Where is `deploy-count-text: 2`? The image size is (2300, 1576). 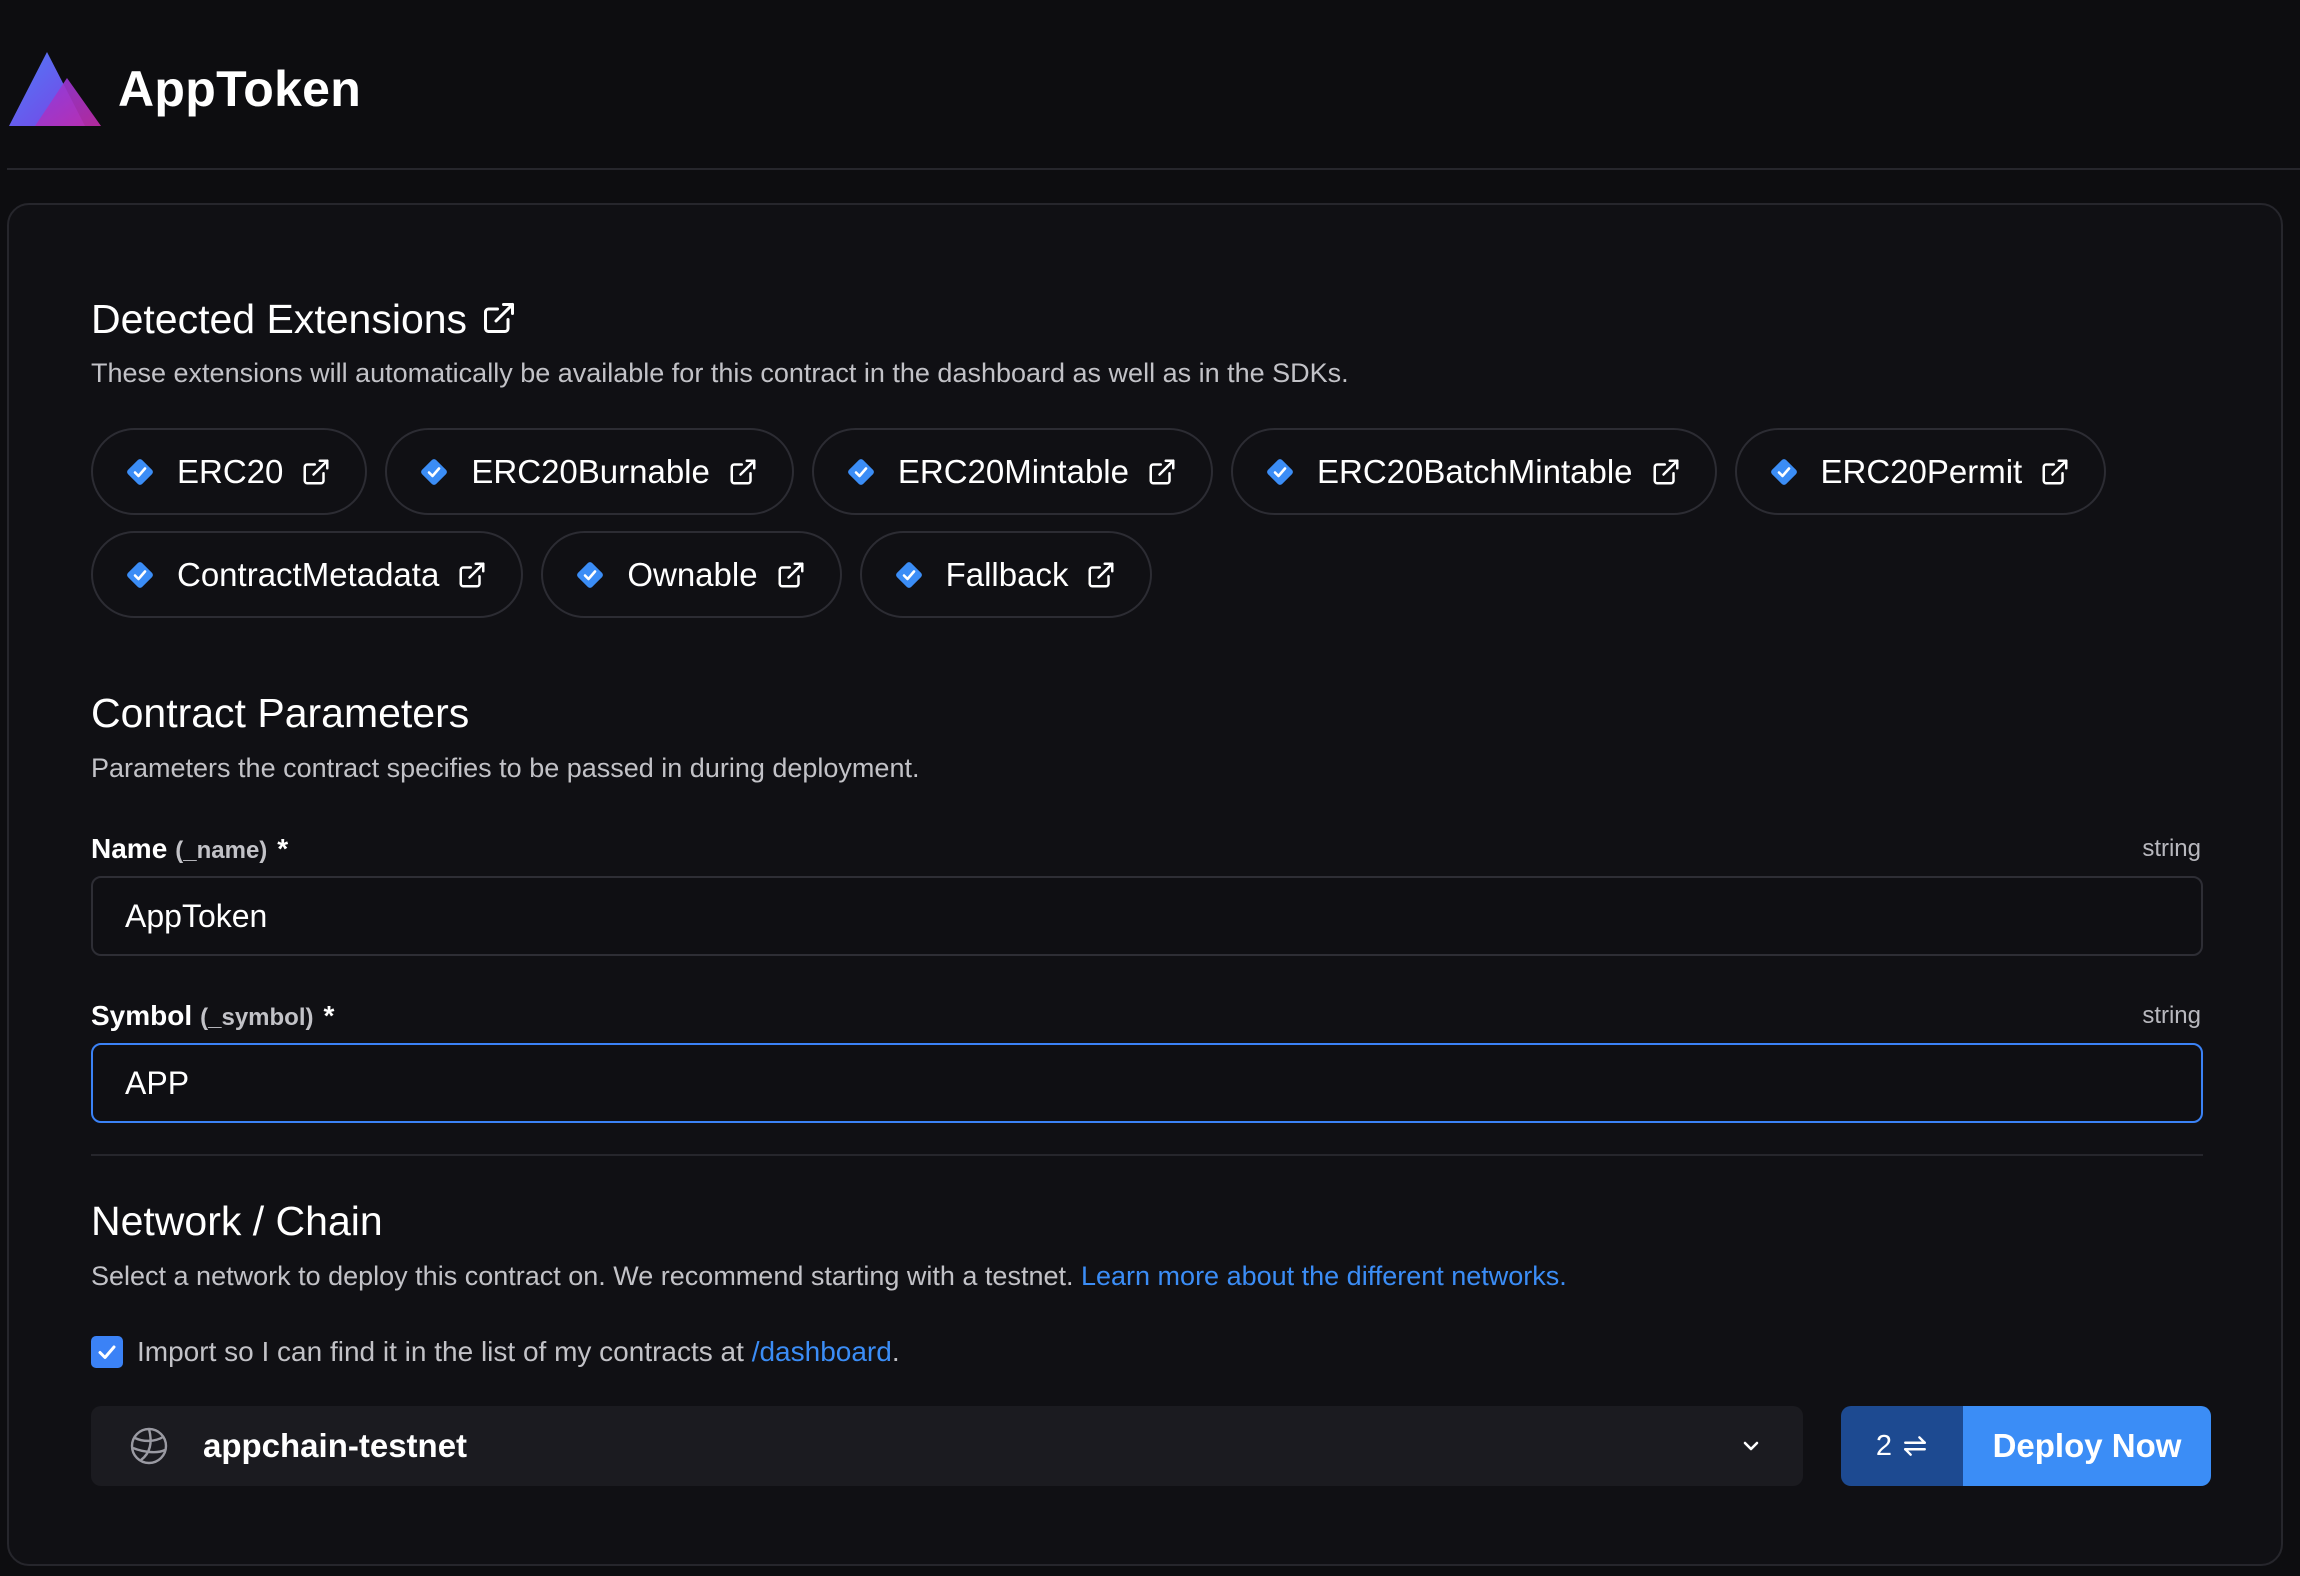 deploy-count-text: 2 is located at coordinates (1884, 1445).